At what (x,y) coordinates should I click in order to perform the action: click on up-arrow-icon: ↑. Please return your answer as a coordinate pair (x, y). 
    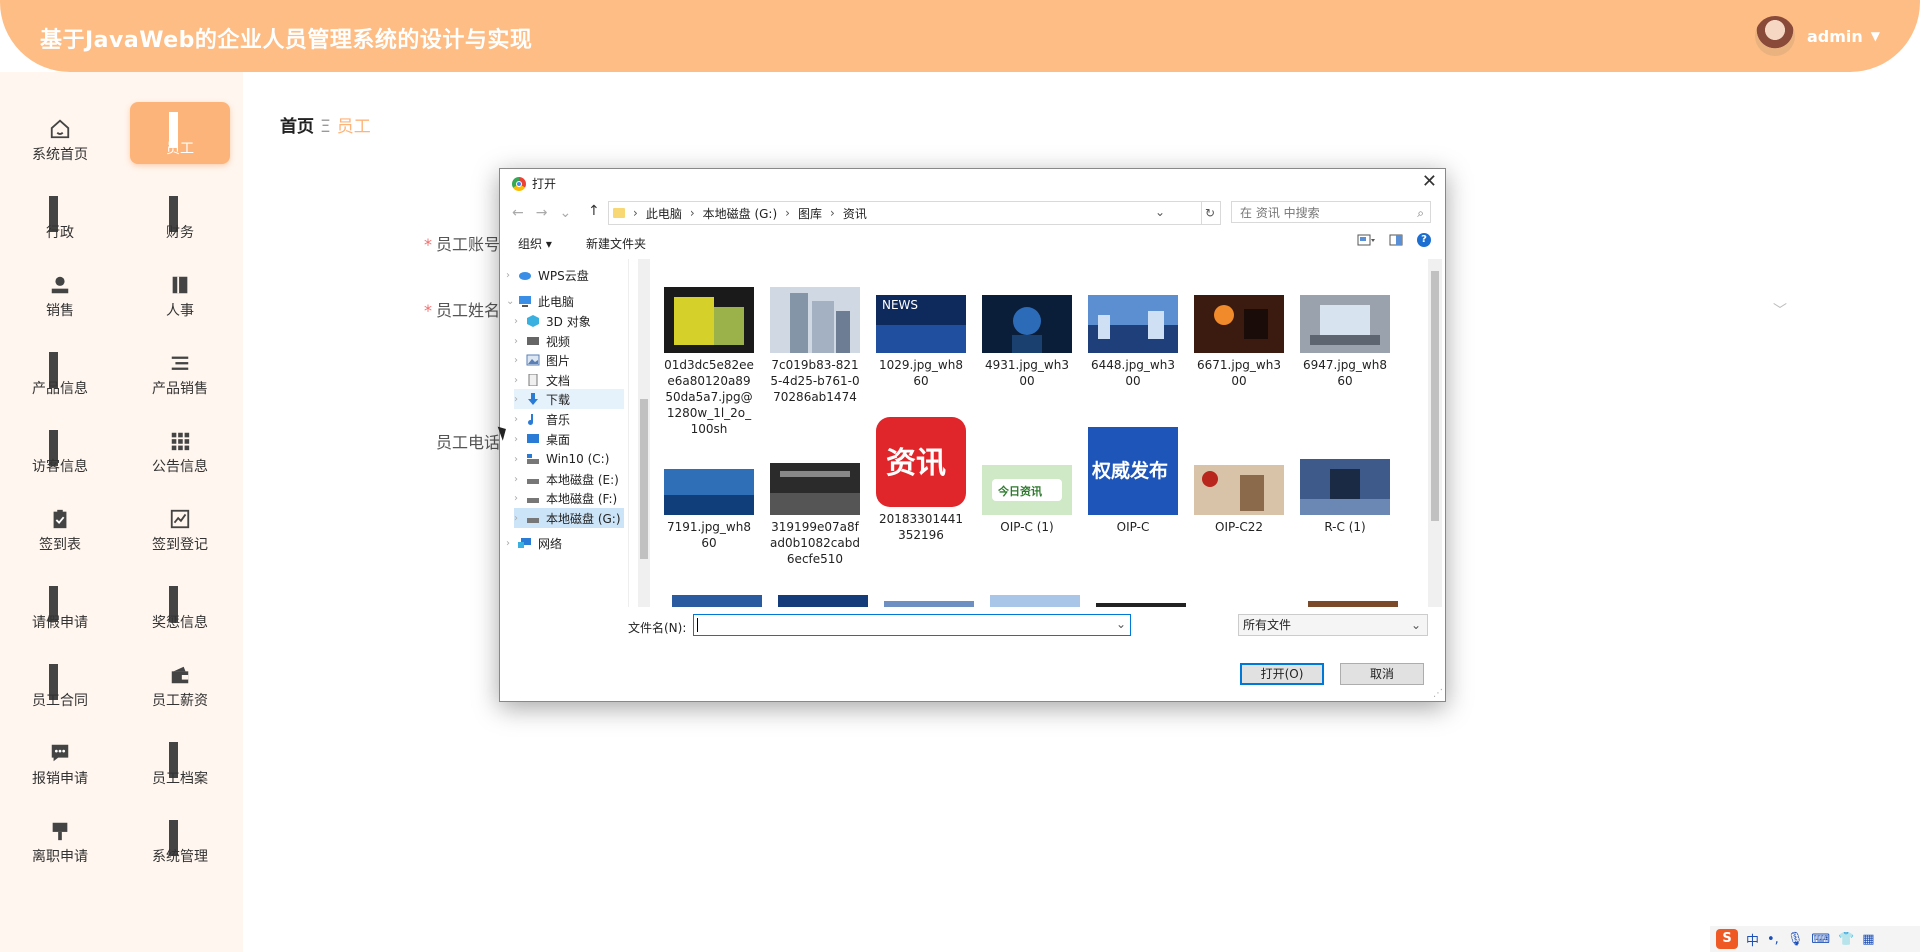
    Looking at the image, I should click on (594, 211).